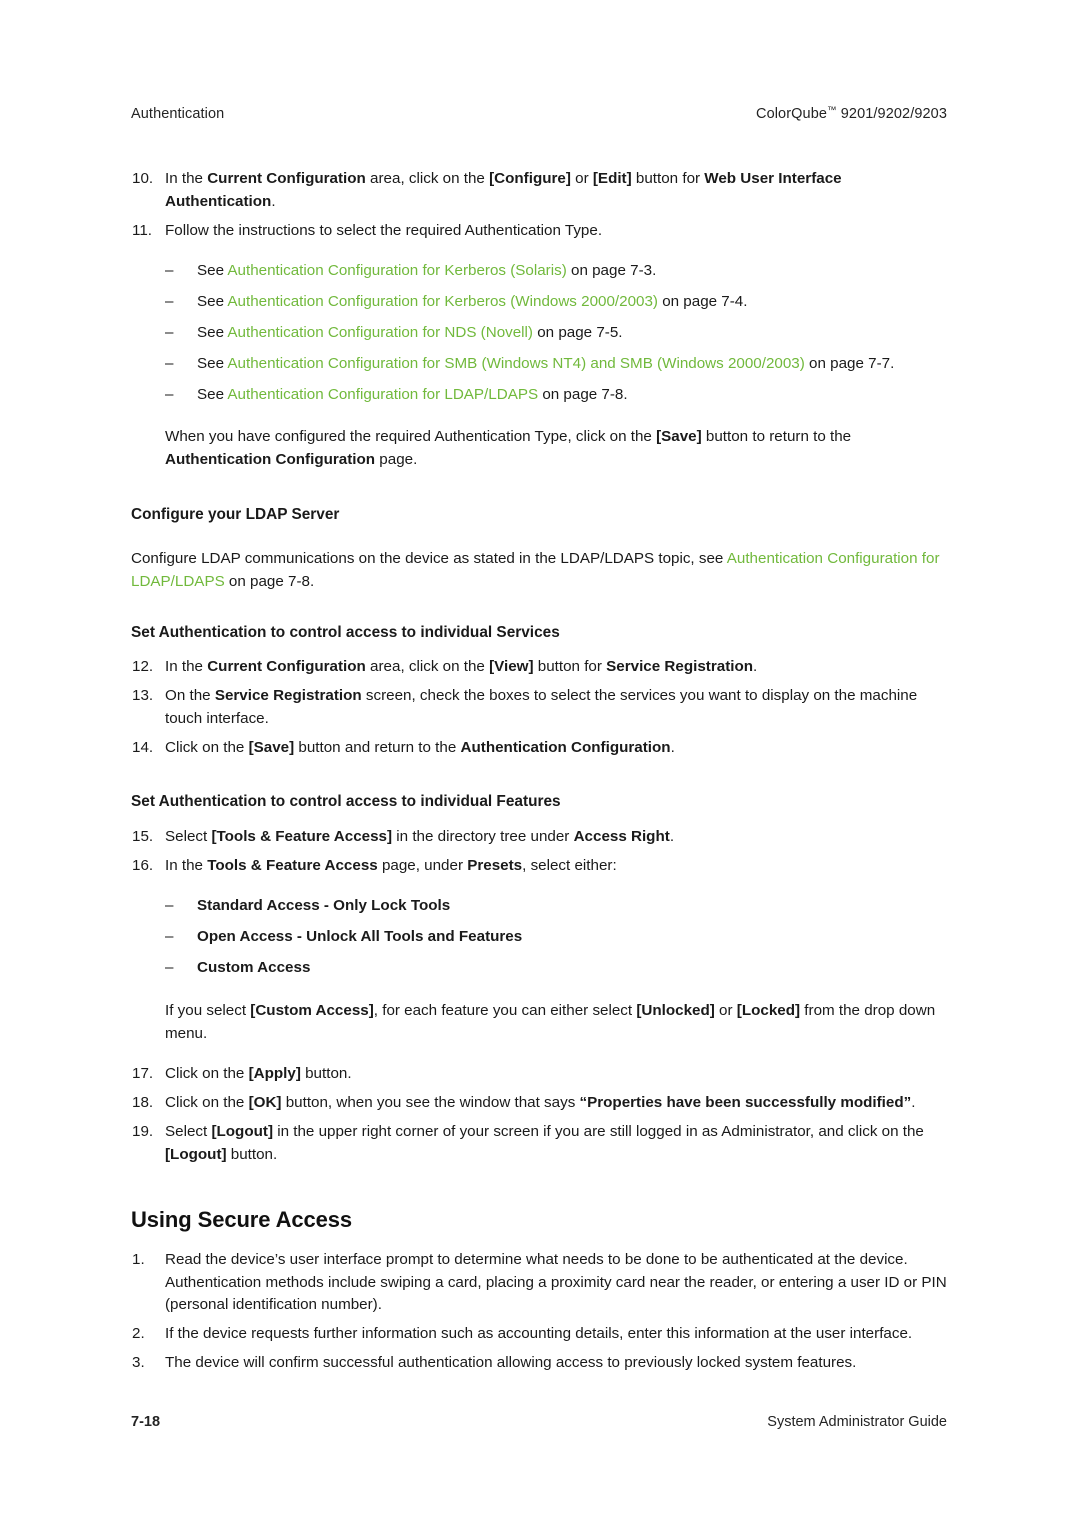 The width and height of the screenshot is (1080, 1527). I want to click on emphasis-text: [Locked], so click(768, 1010).